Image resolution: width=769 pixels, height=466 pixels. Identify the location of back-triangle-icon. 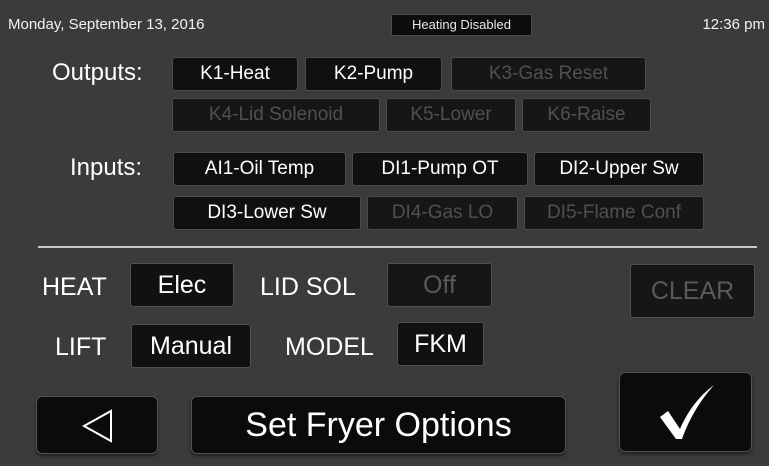
(98, 426).